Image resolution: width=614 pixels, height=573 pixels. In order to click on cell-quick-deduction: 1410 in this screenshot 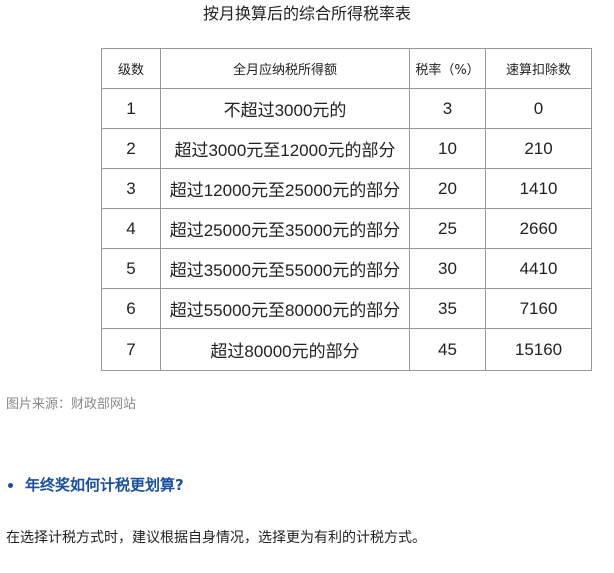, I will do `click(538, 188)`.